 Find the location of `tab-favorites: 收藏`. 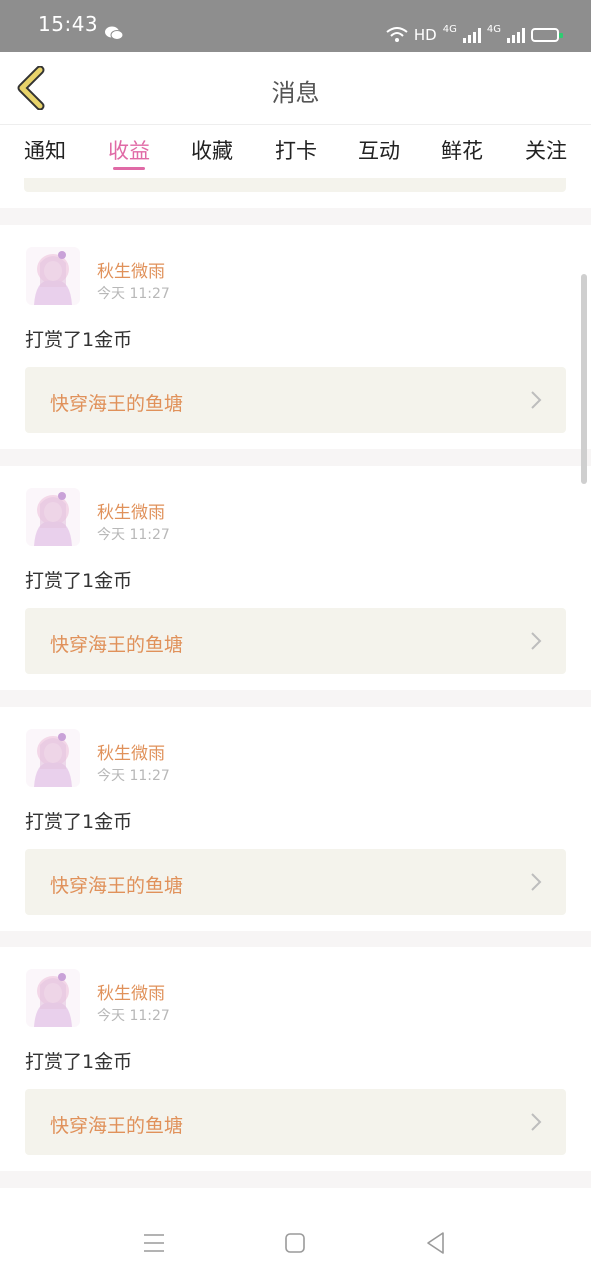

tab-favorites: 收藏 is located at coordinates (212, 150).